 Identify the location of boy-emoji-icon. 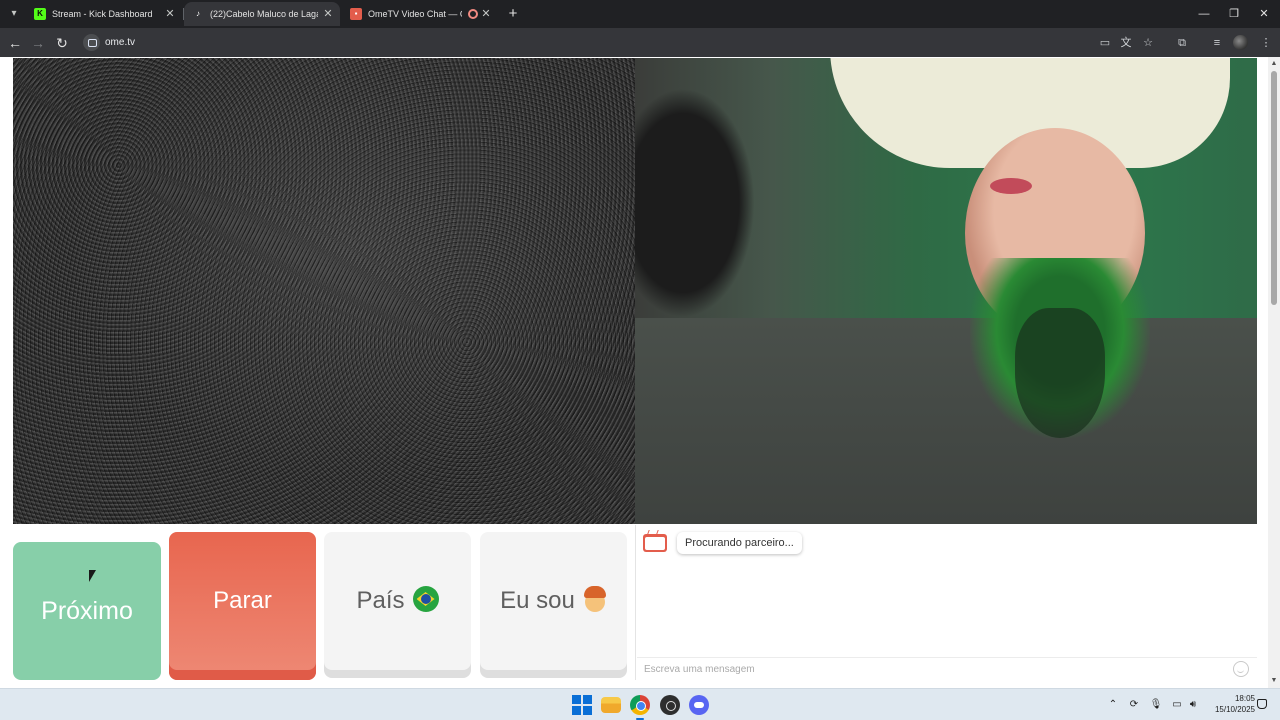
(595, 600).